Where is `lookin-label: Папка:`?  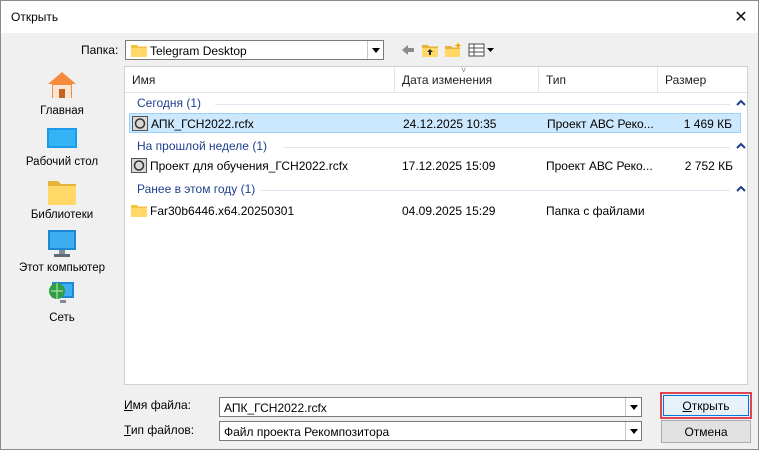
lookin-label: Папка: is located at coordinates (100, 50).